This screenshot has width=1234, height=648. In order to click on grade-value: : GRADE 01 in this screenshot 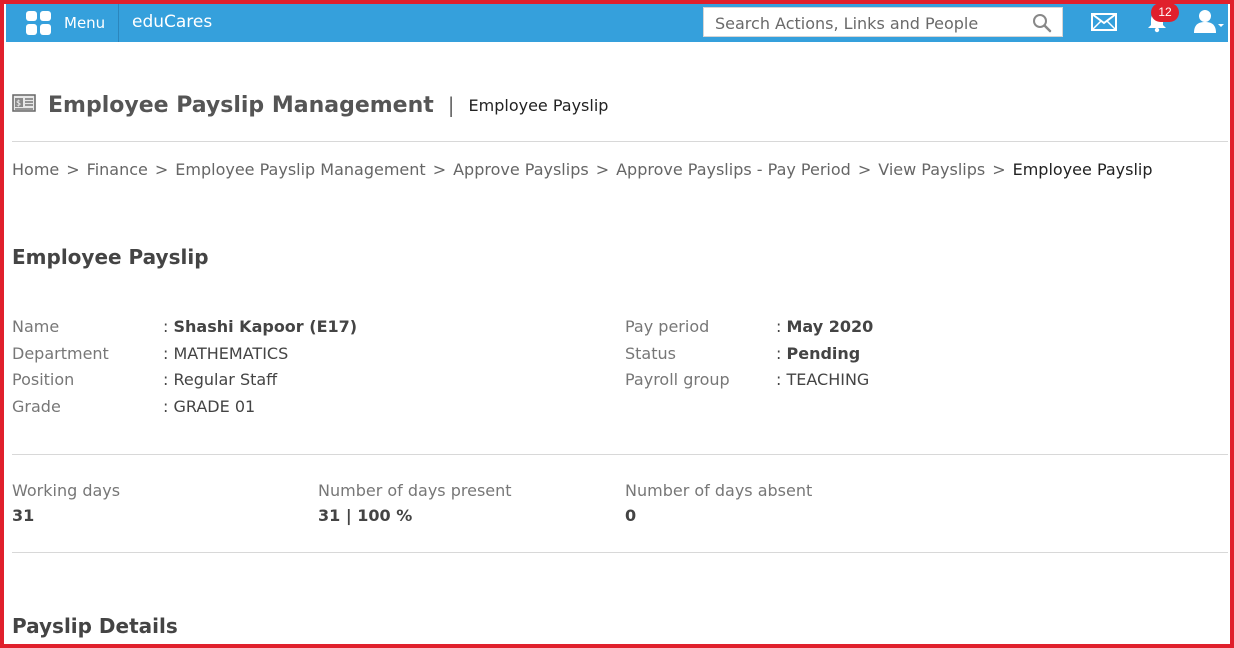, I will do `click(209, 406)`.